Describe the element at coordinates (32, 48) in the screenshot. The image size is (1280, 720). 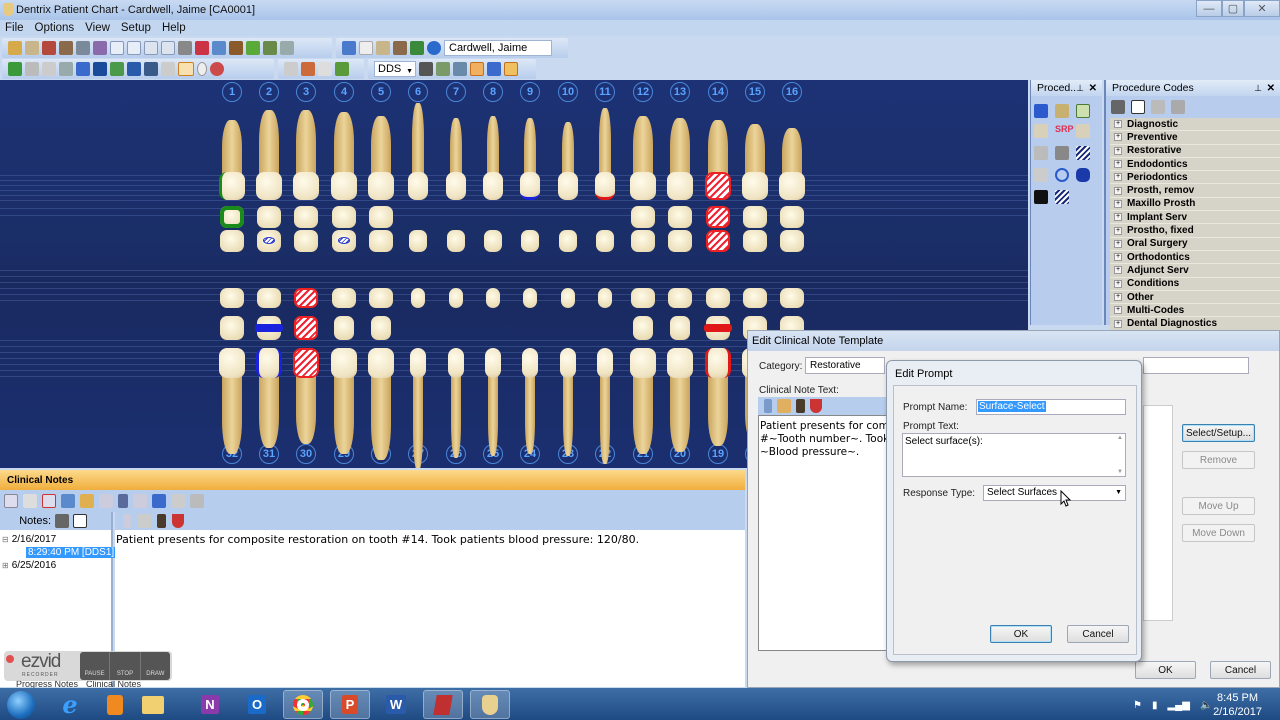
I see `notes-icon` at that location.